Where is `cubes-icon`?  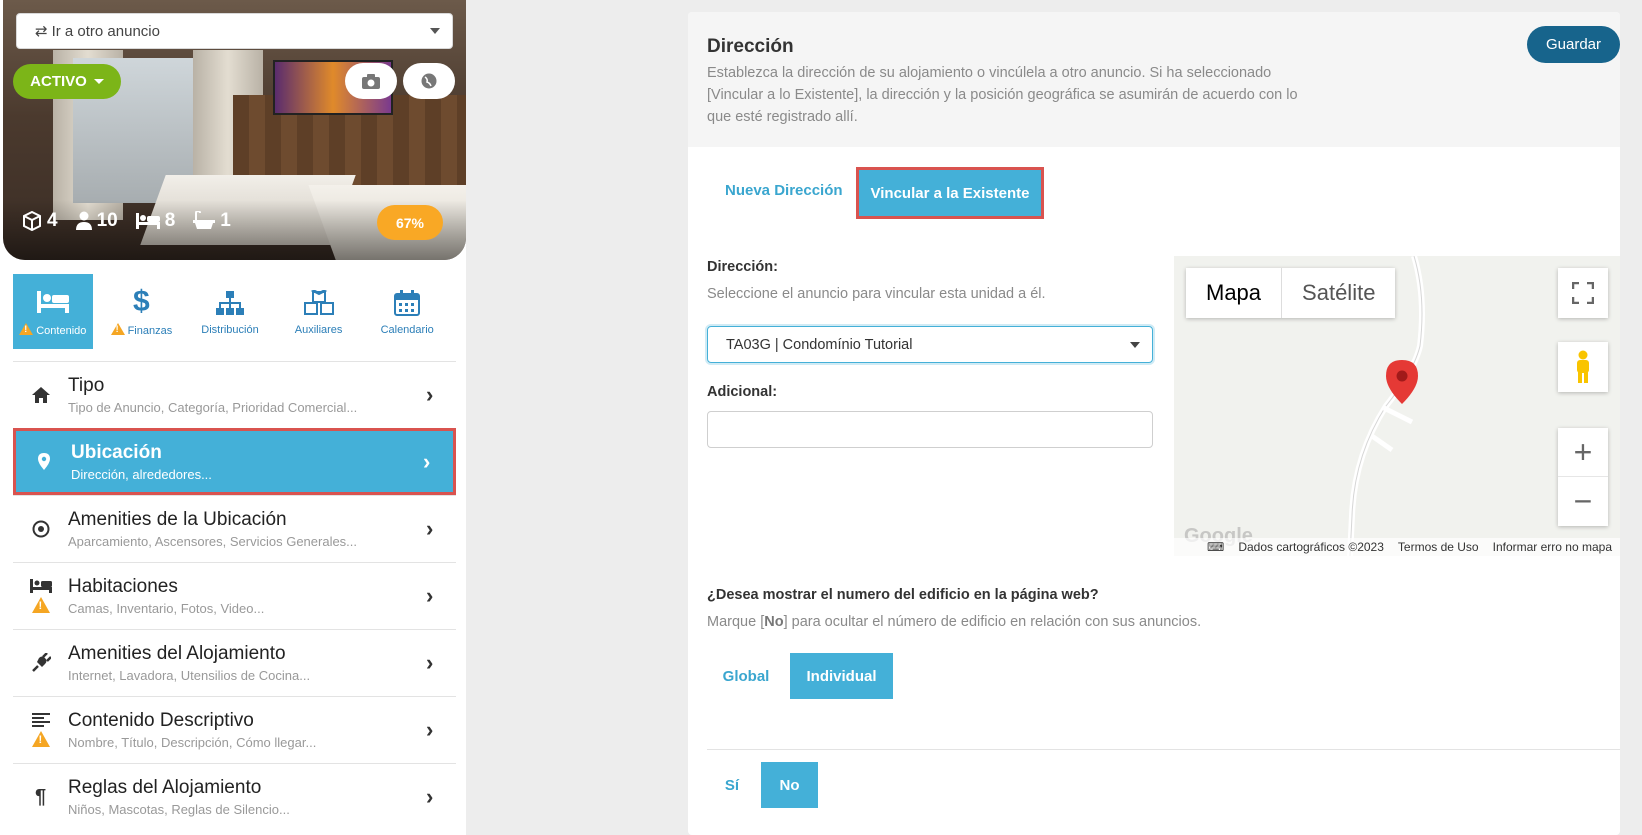 cubes-icon is located at coordinates (318, 302).